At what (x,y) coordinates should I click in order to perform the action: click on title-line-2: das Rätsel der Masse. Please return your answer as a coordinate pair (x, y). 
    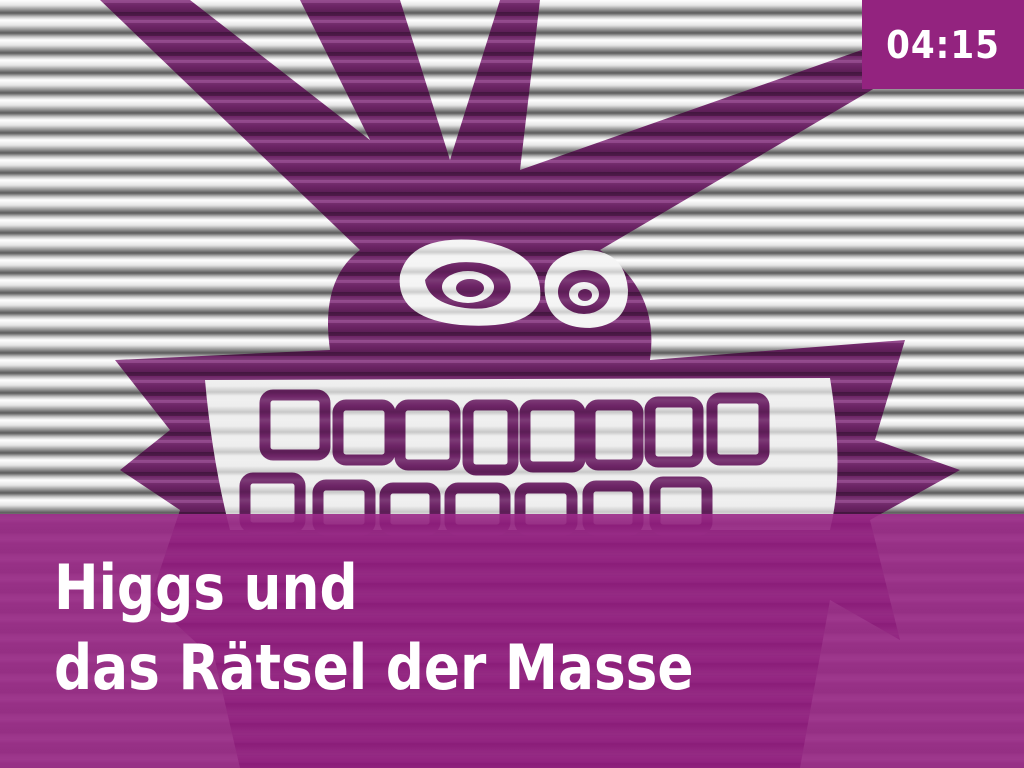
    Looking at the image, I should click on (374, 667).